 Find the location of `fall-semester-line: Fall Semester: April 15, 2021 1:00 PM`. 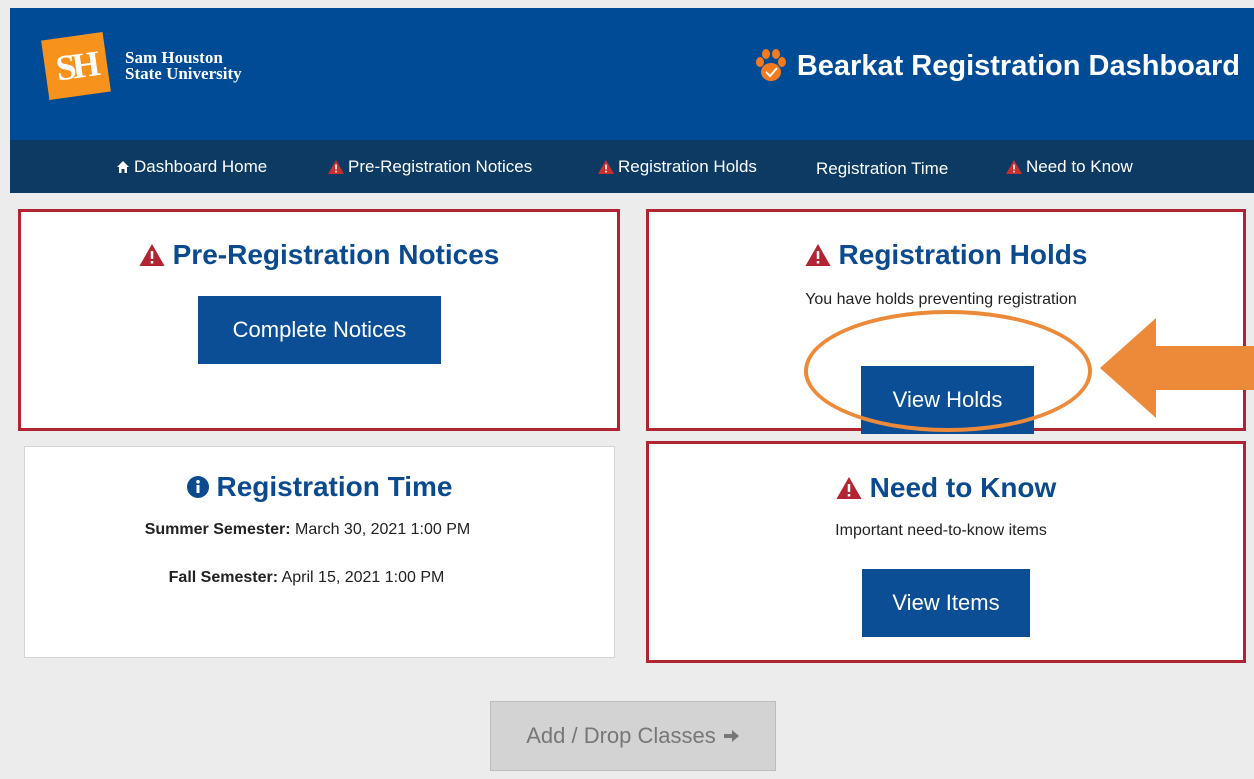

fall-semester-line: Fall Semester: April 15, 2021 1:00 PM is located at coordinates (307, 578).